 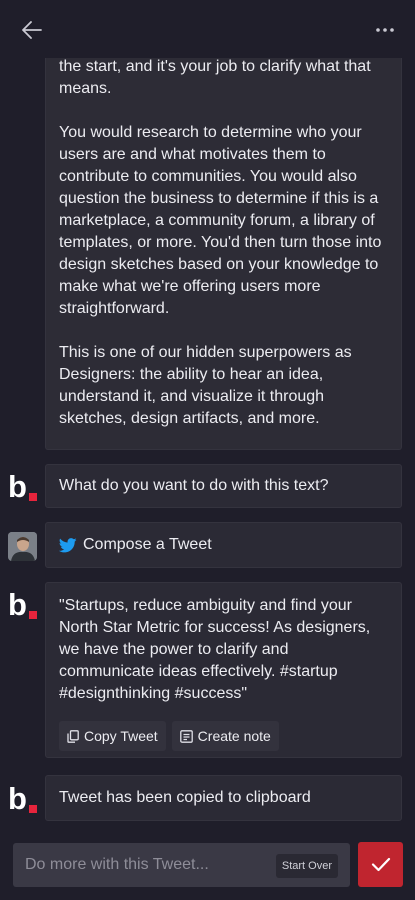 I want to click on bot-prompt-message: What do you want to do with this text?, so click(x=223, y=486).